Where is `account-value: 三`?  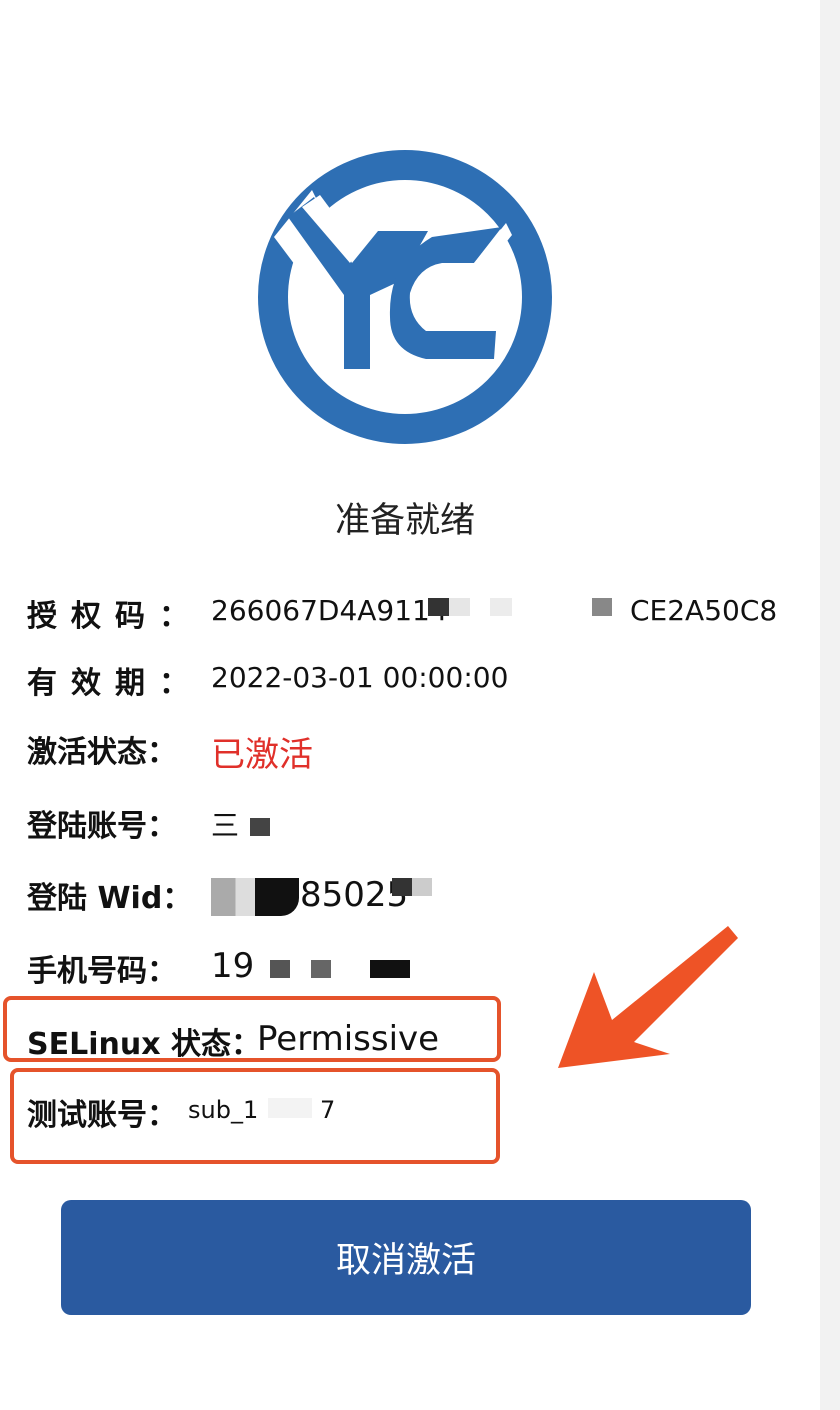 account-value: 三 is located at coordinates (225, 825).